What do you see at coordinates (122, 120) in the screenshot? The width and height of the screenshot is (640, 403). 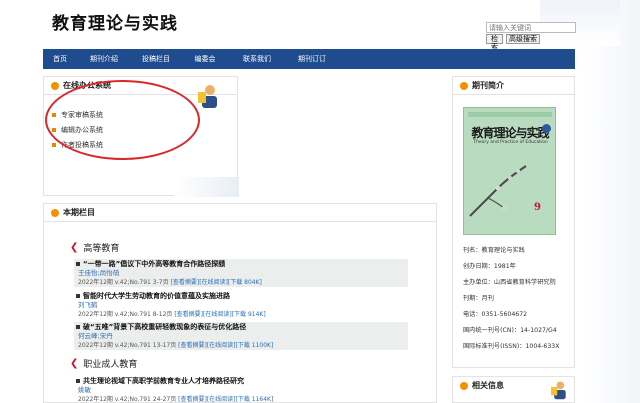 I see `red-annotation-circle` at bounding box center [122, 120].